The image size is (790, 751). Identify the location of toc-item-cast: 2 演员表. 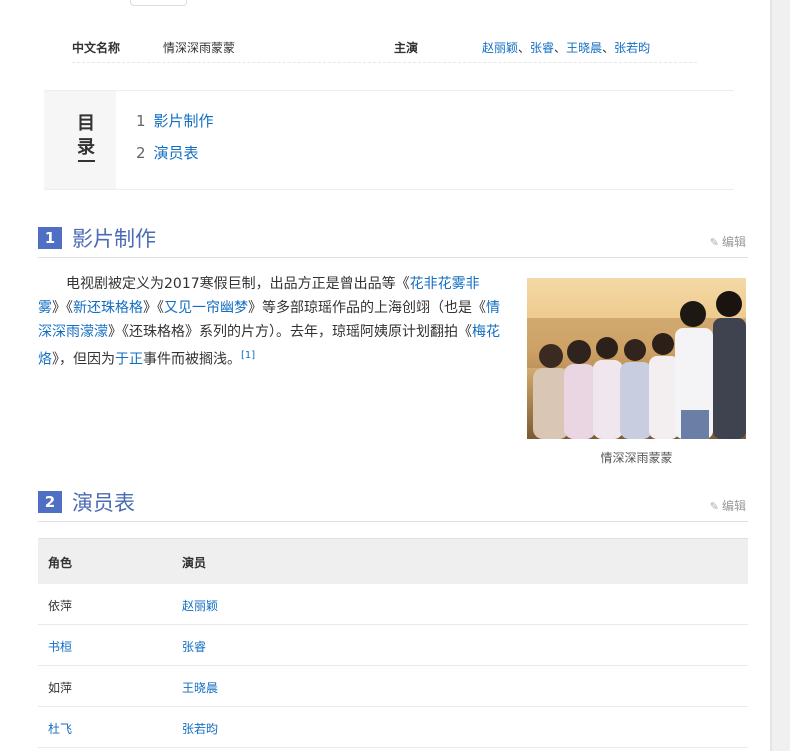
(167, 152).